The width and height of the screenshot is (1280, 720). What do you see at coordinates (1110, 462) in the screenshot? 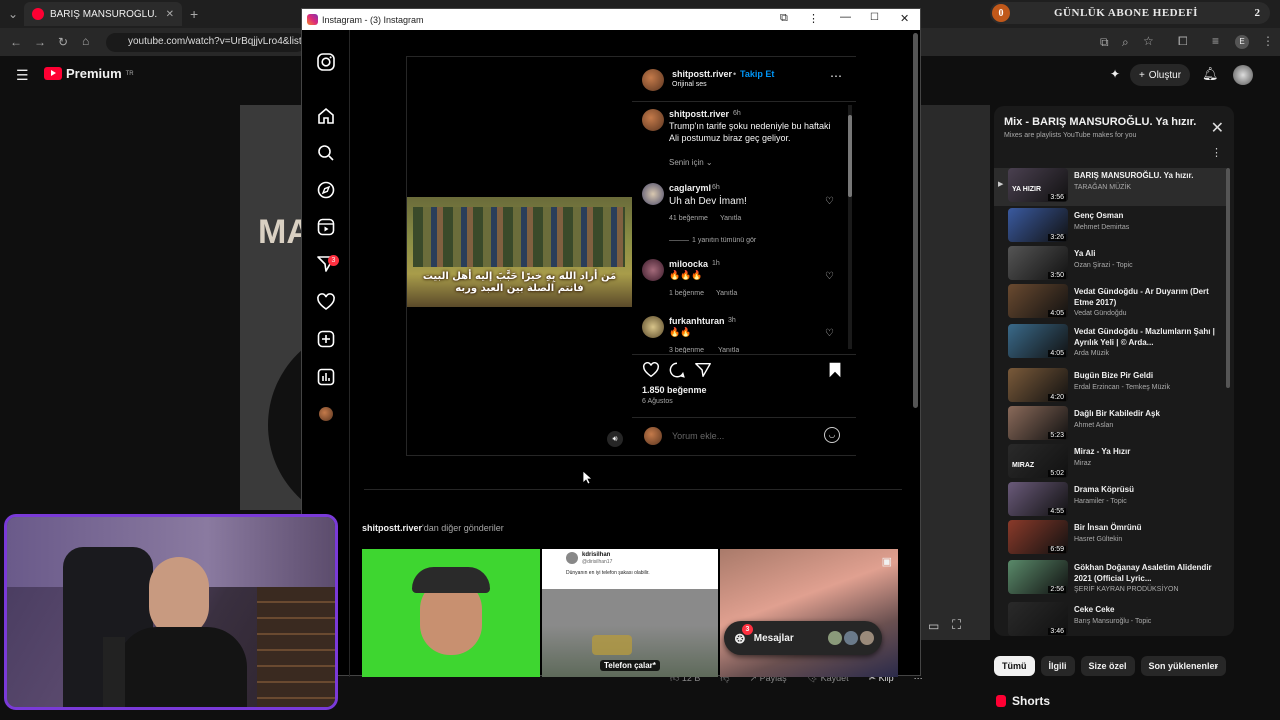
I see `playlist-item: MIRAZ 5:02 Miraz - Ya Hızır Miraz` at bounding box center [1110, 462].